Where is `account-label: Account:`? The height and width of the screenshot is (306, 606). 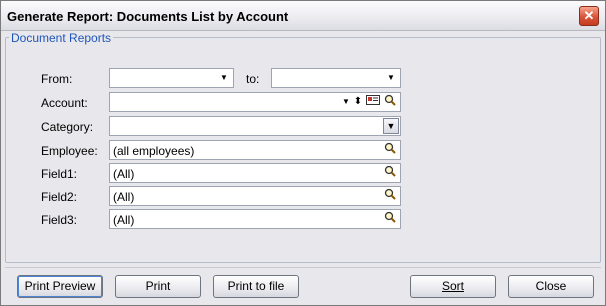
account-label: Account: is located at coordinates (64, 103).